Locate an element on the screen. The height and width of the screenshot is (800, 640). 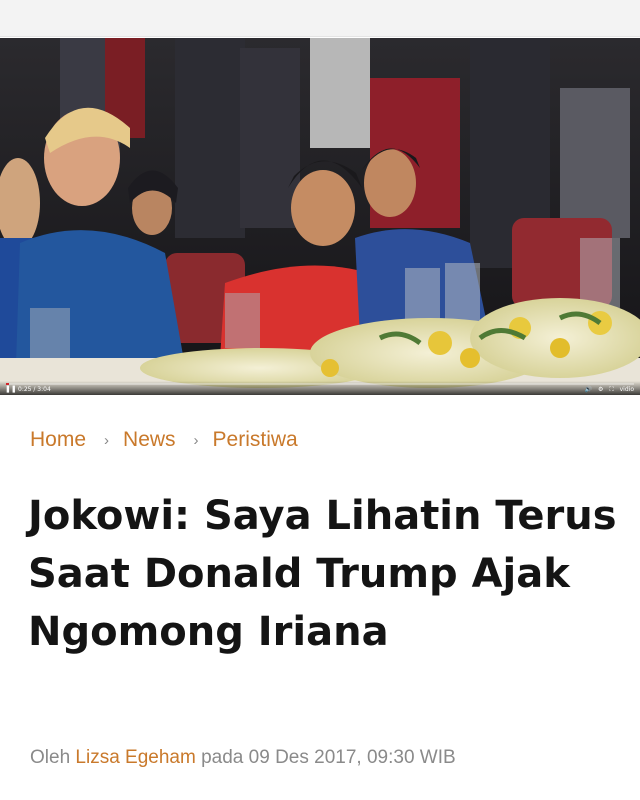
author-link: Lizsa Egeham is located at coordinates (135, 757).